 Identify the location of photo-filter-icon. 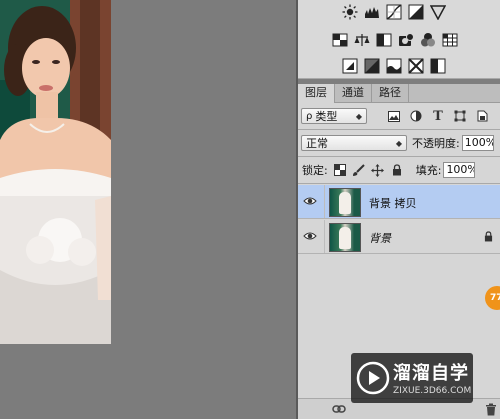
(406, 40).